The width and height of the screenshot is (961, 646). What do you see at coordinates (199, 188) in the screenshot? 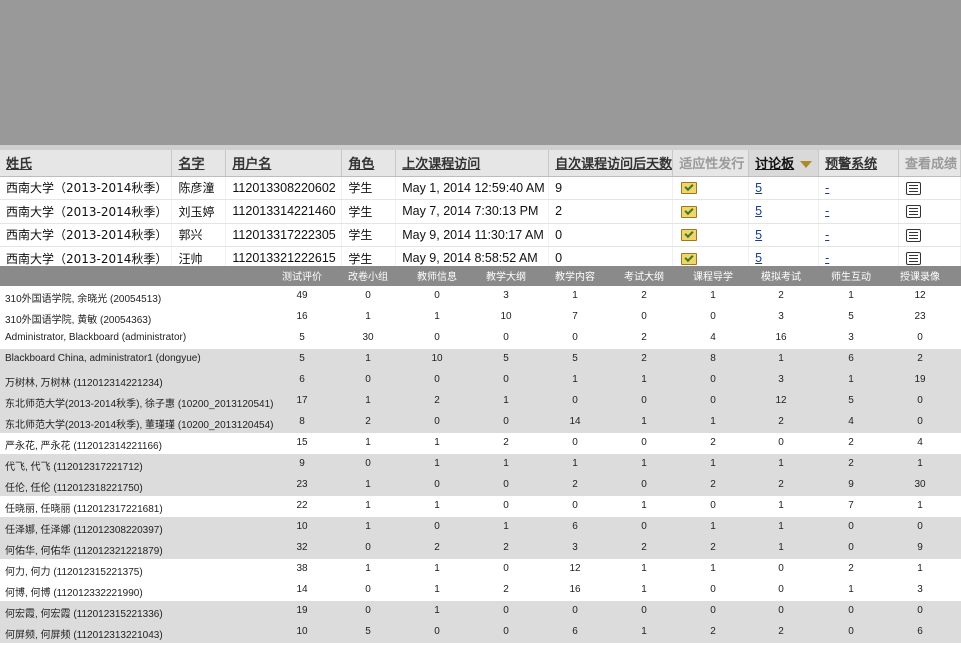
I see `first-name-cell: 陈彦潼` at bounding box center [199, 188].